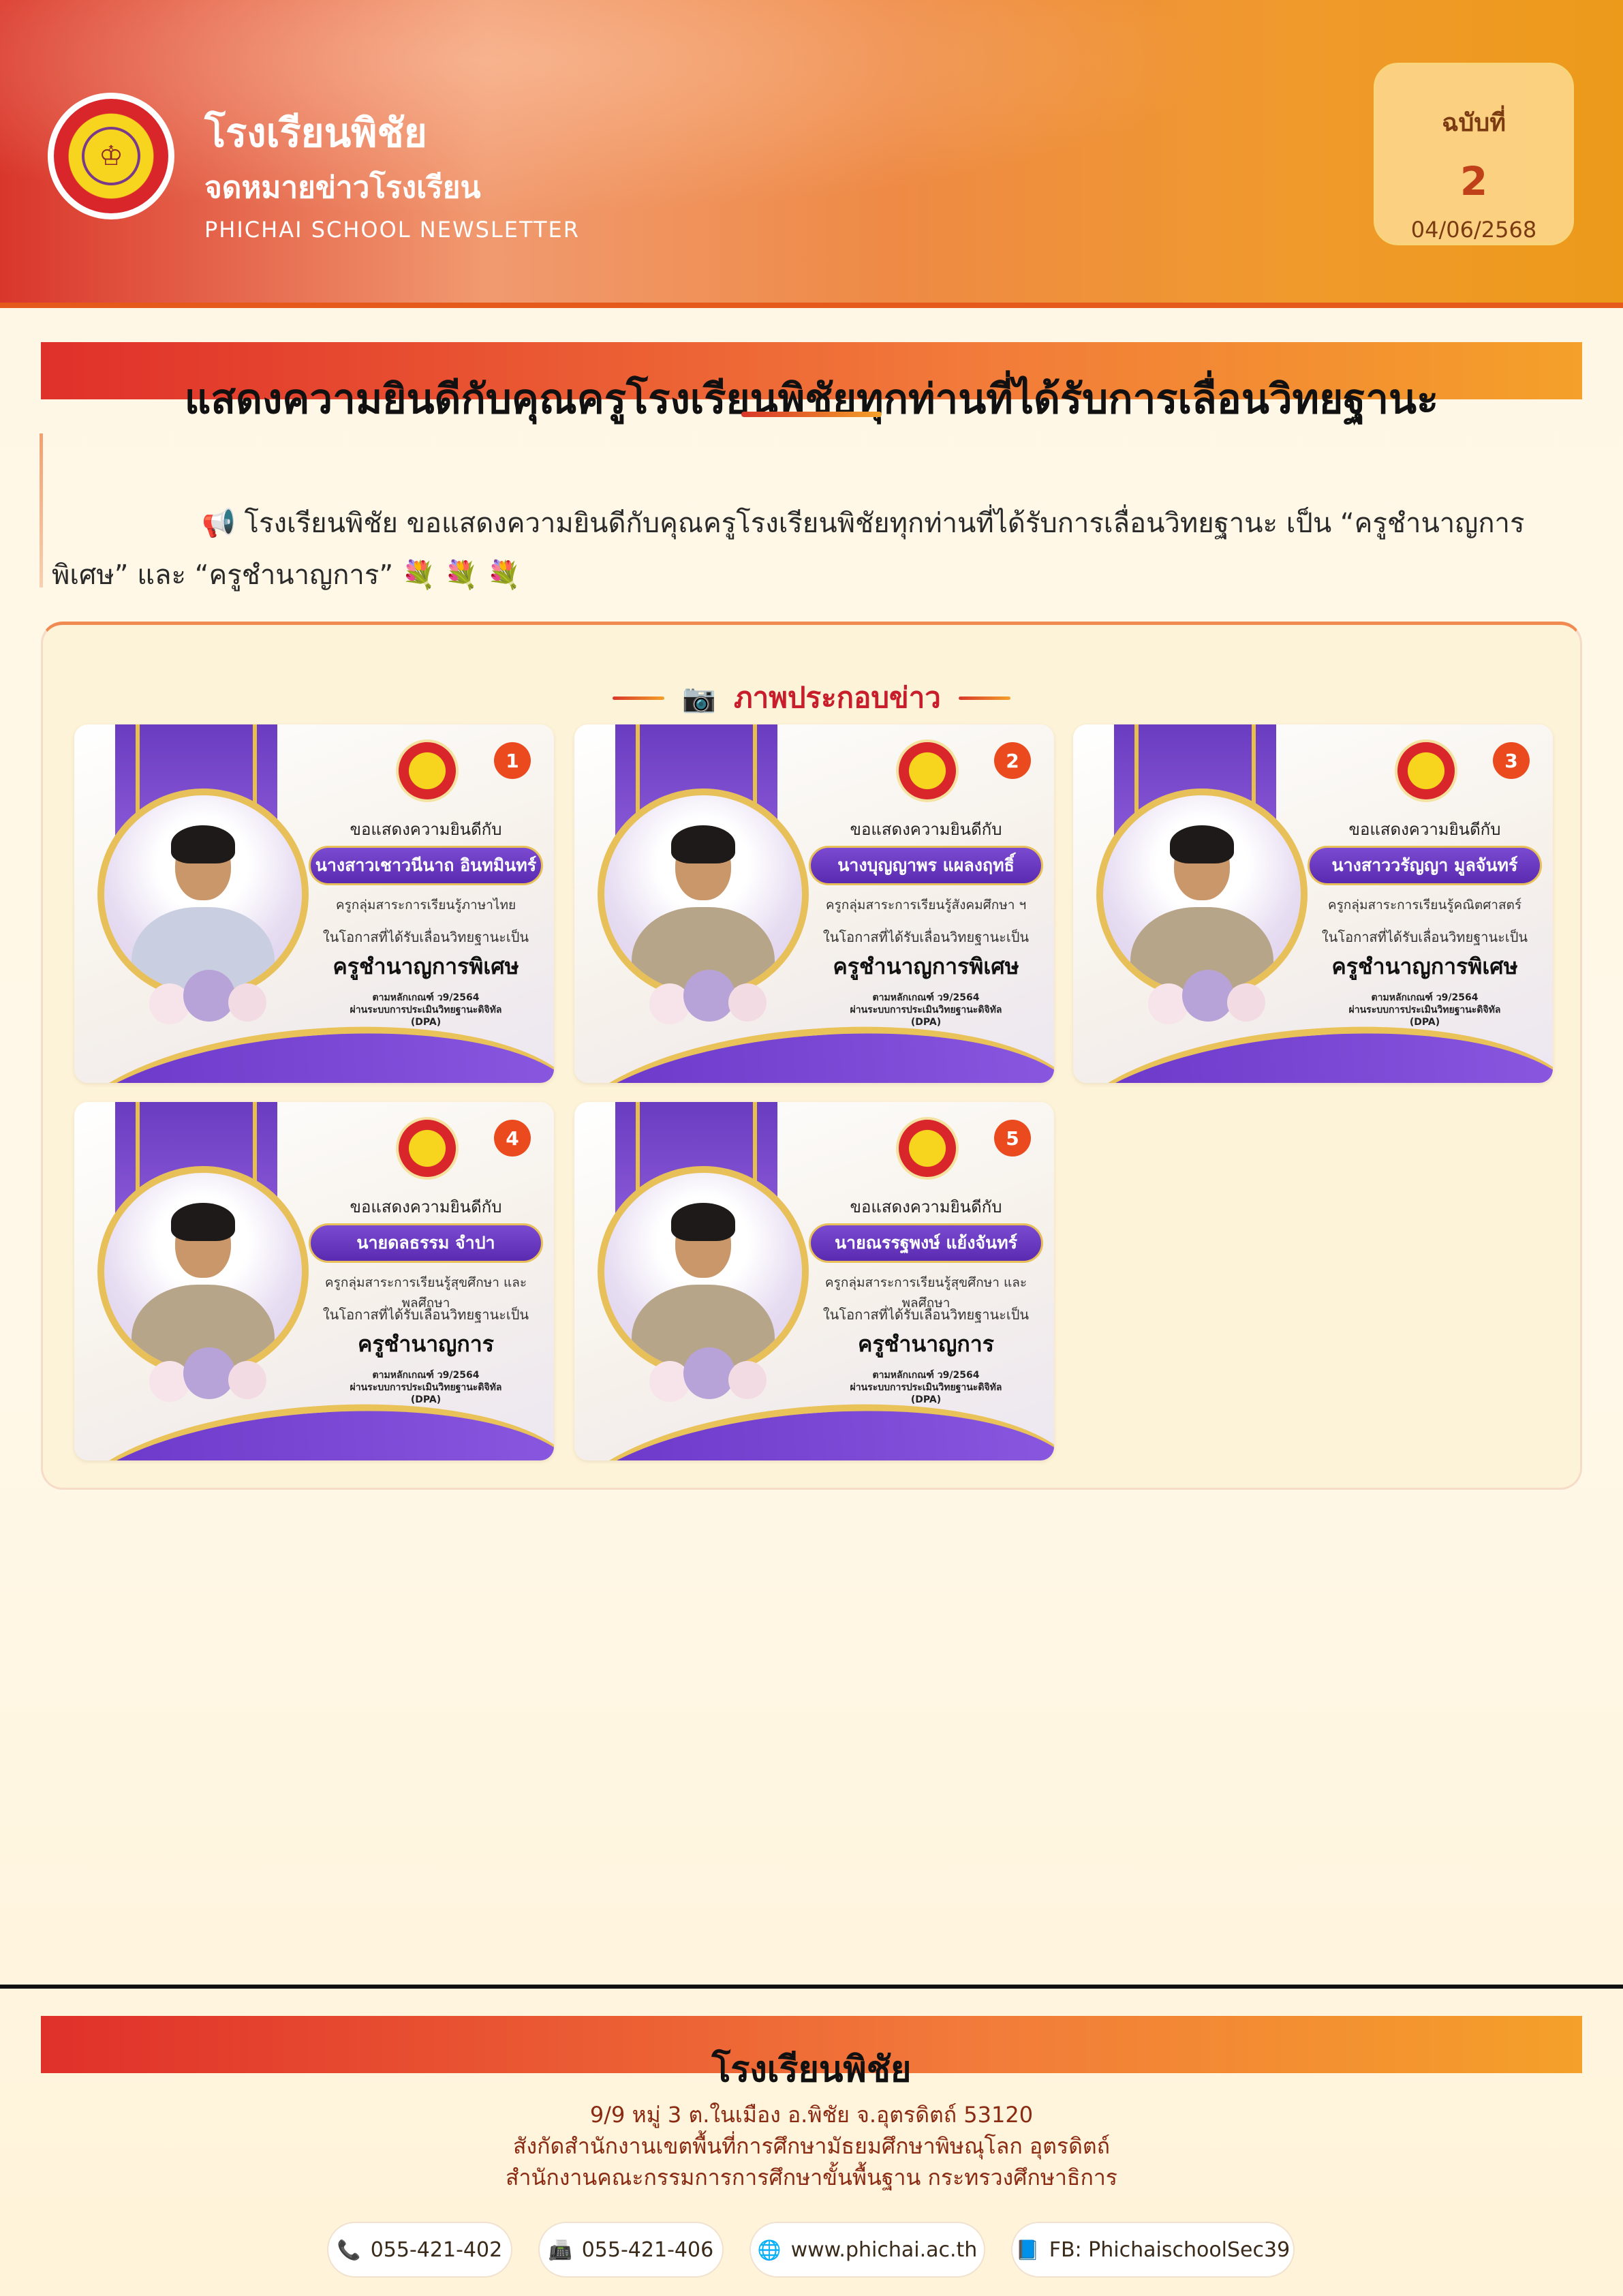  What do you see at coordinates (1474, 154) in the screenshot?
I see `issue-box: ฉบับที่ 2 04/06/2568` at bounding box center [1474, 154].